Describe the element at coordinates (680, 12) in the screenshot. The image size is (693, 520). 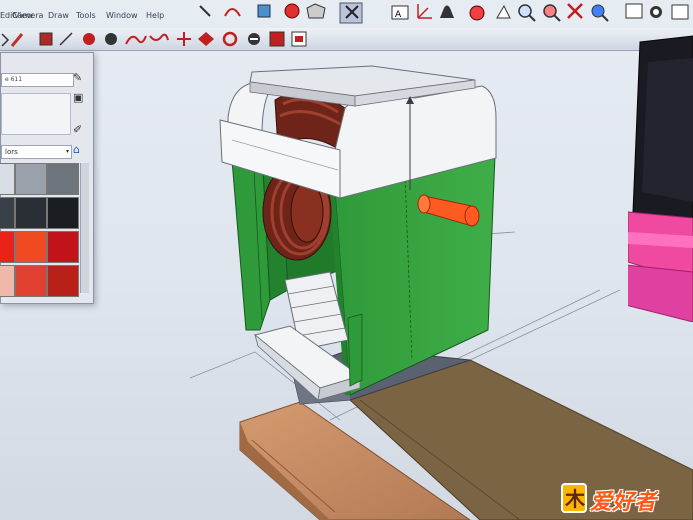
I see `scene-icon` at that location.